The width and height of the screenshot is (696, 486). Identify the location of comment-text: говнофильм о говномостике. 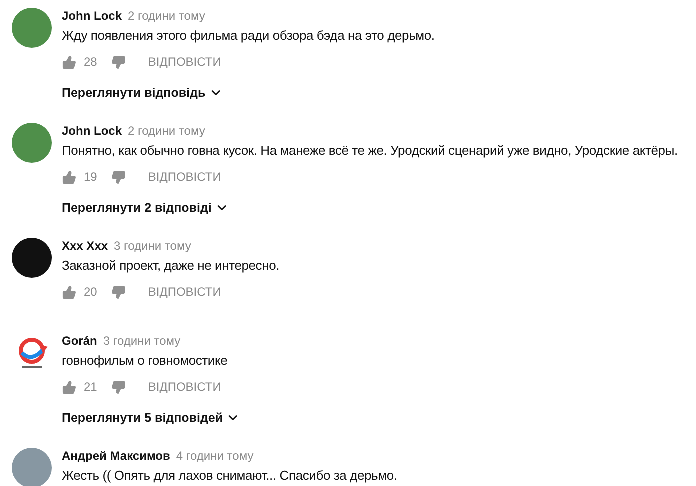
(145, 361).